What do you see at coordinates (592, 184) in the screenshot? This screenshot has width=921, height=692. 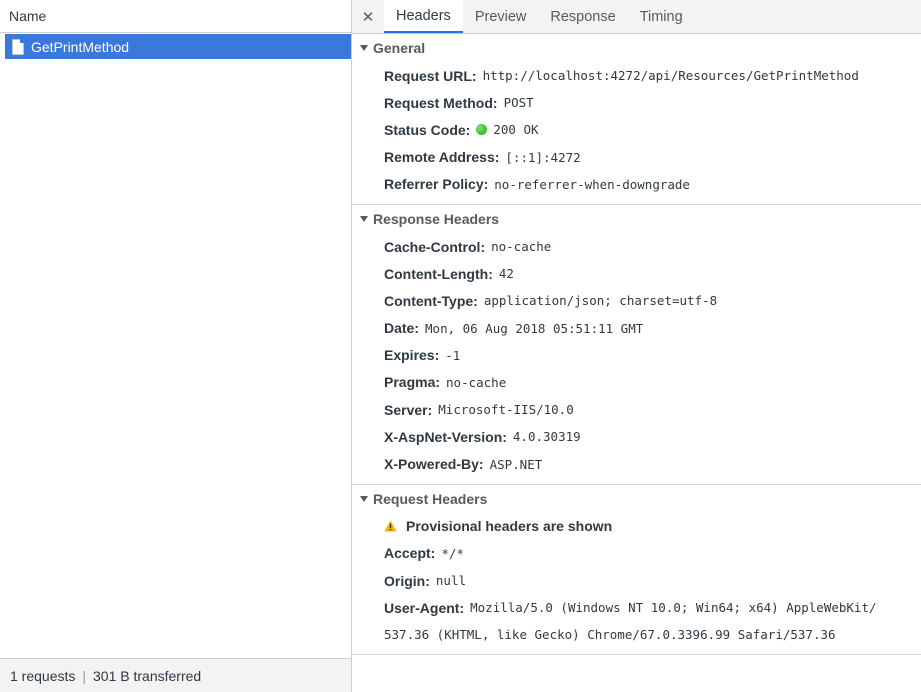 I see `header-value: no-referrer-when-downgrade` at bounding box center [592, 184].